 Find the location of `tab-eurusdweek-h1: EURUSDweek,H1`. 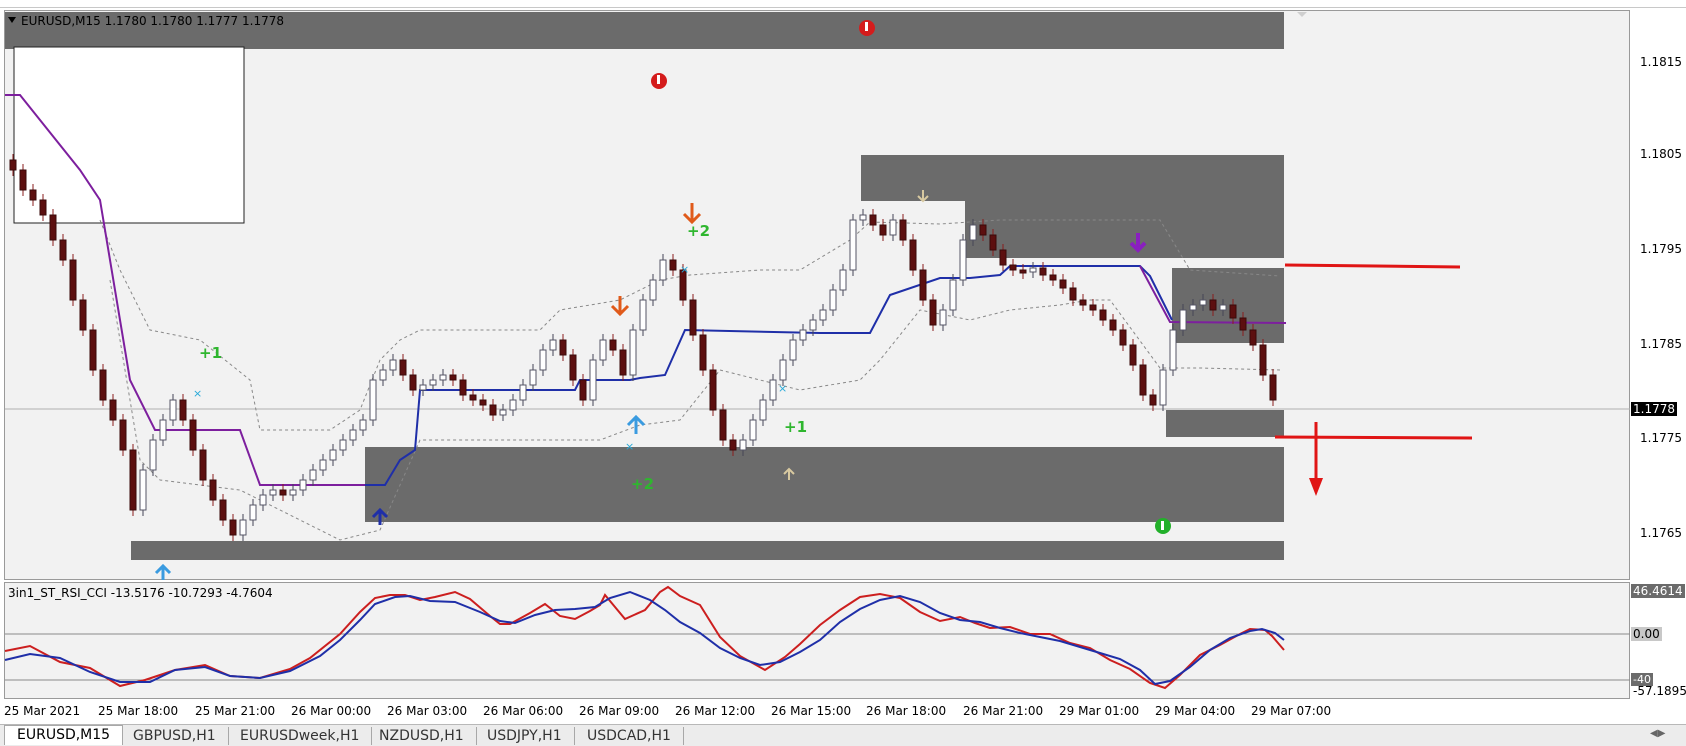

tab-eurusdweek-h1: EURUSDweek,H1 is located at coordinates (300, 736).